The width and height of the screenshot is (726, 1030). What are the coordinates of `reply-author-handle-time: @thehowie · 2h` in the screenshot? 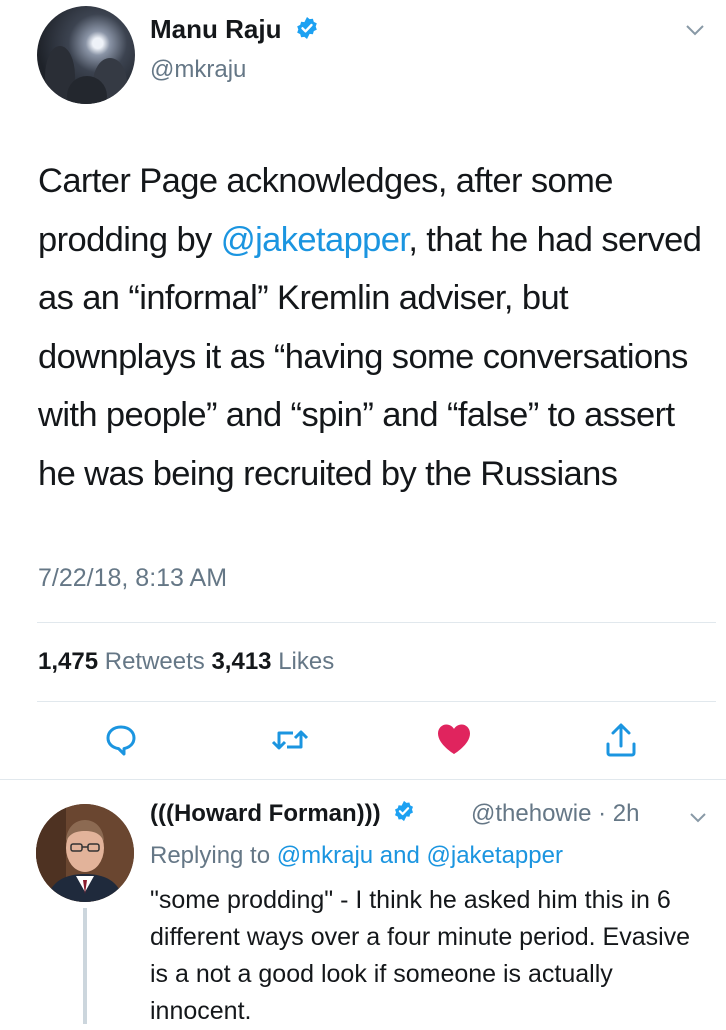 It's located at (555, 814).